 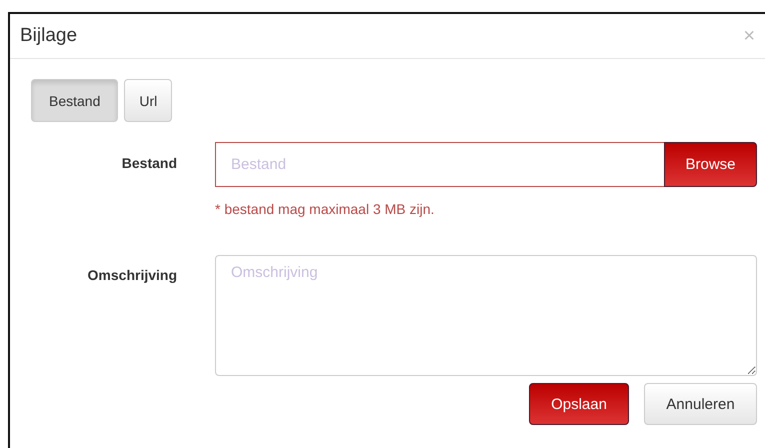 What do you see at coordinates (439, 164) in the screenshot?
I see `file-input-field: Bestand` at bounding box center [439, 164].